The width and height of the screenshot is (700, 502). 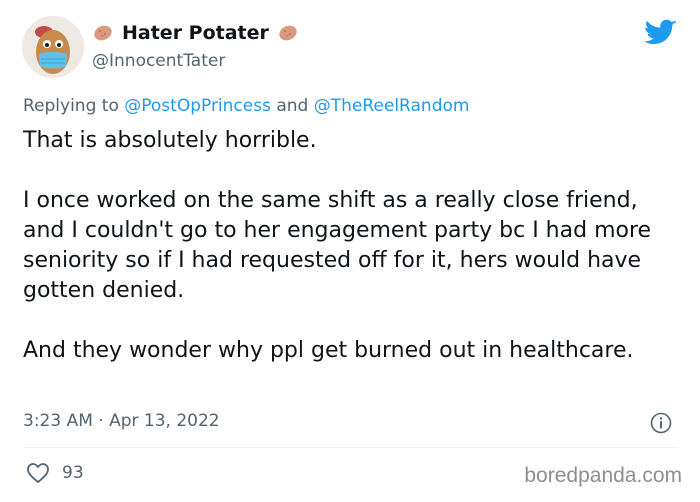 I want to click on heart-icon, so click(x=38, y=473).